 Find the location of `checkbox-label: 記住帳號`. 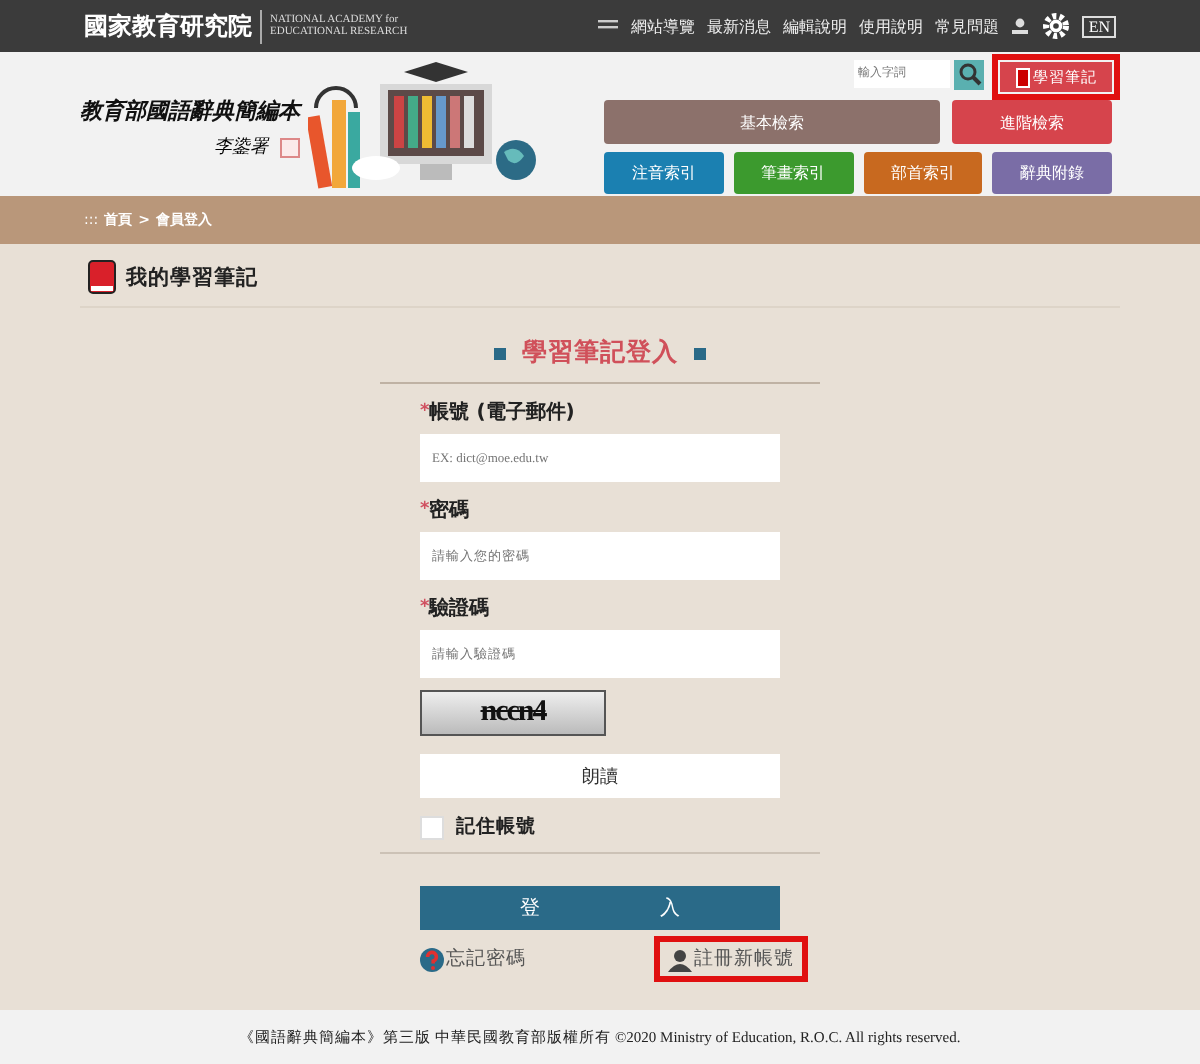

checkbox-label: 記住帳號 is located at coordinates (496, 827).